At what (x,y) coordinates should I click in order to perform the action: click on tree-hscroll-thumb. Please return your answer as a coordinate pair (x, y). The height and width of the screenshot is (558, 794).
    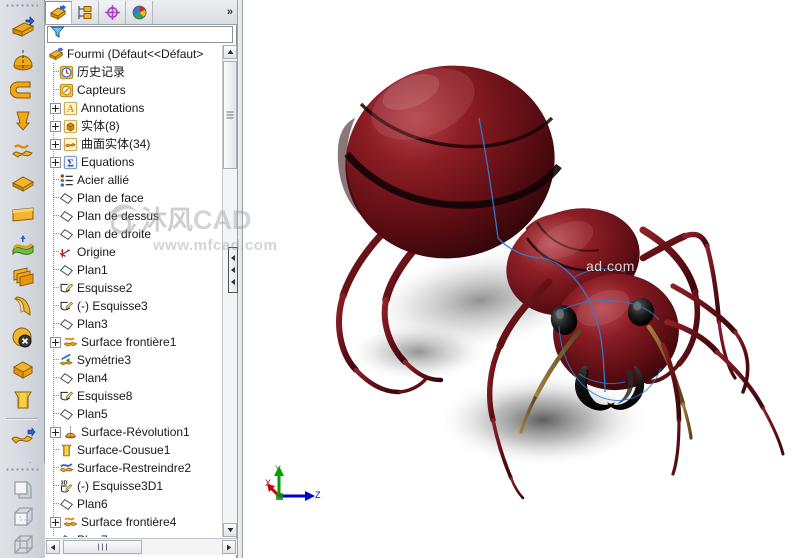
    Looking at the image, I should click on (102, 547).